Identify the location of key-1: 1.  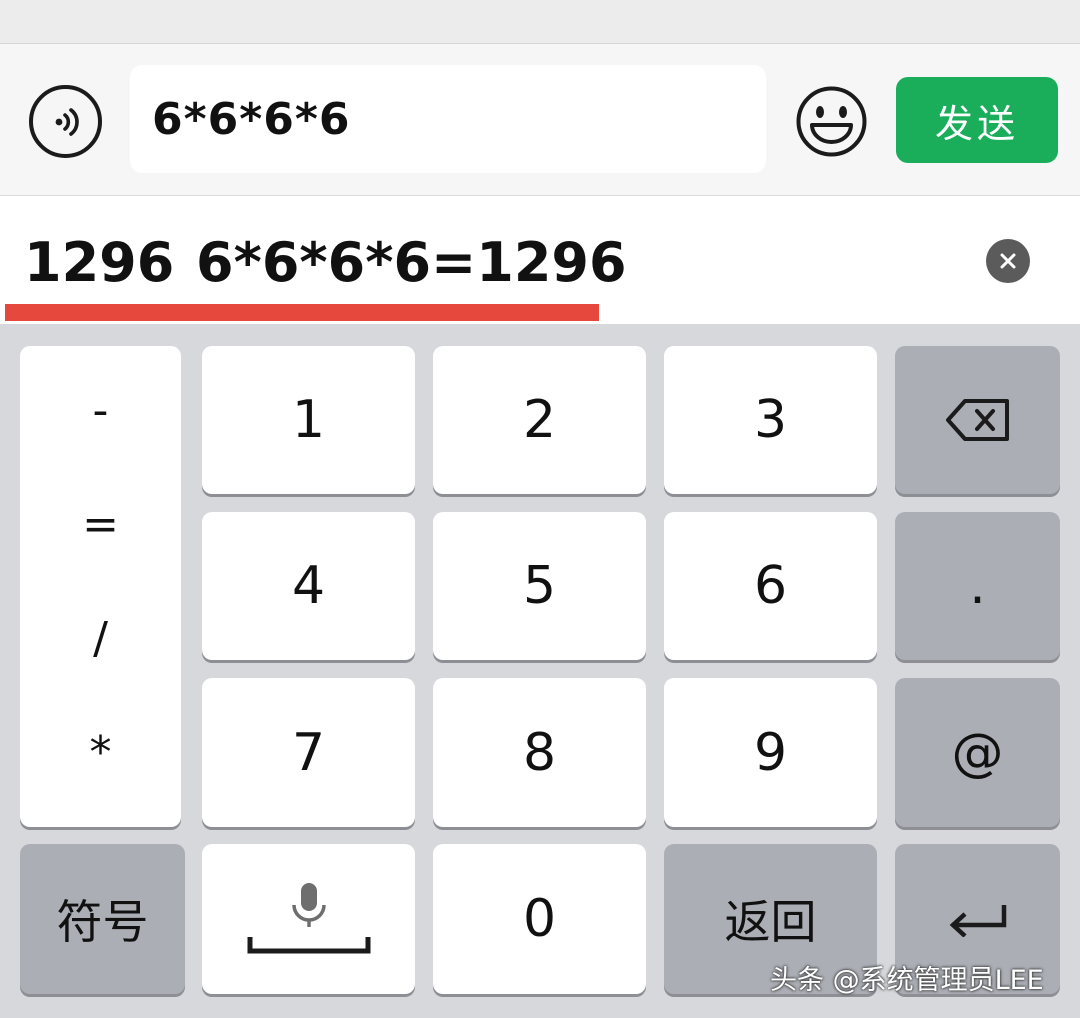
(308, 420).